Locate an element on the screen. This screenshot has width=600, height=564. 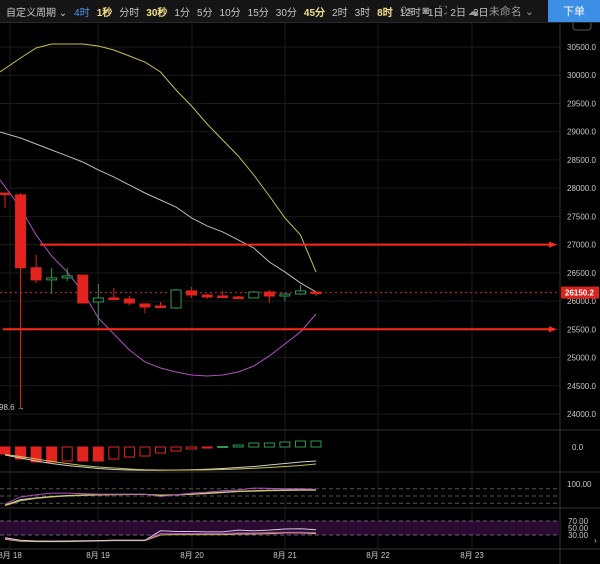
cloud-upload-icon: ☁ is located at coordinates (473, 11).